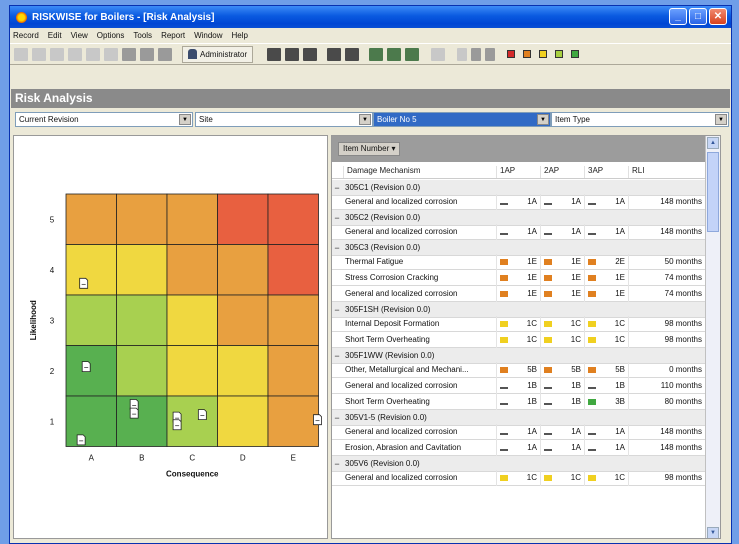  Describe the element at coordinates (39, 54) in the screenshot. I see `open-icon` at that location.